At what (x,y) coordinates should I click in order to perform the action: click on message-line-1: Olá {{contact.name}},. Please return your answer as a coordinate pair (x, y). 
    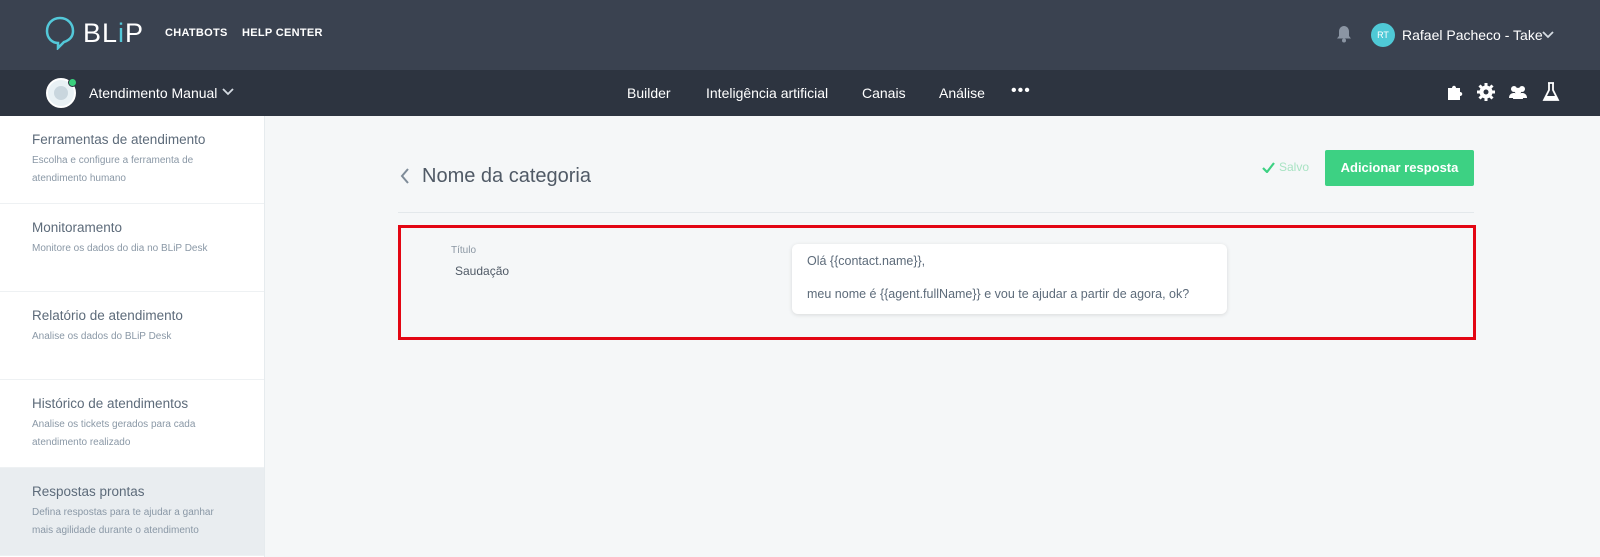
    Looking at the image, I should click on (866, 261).